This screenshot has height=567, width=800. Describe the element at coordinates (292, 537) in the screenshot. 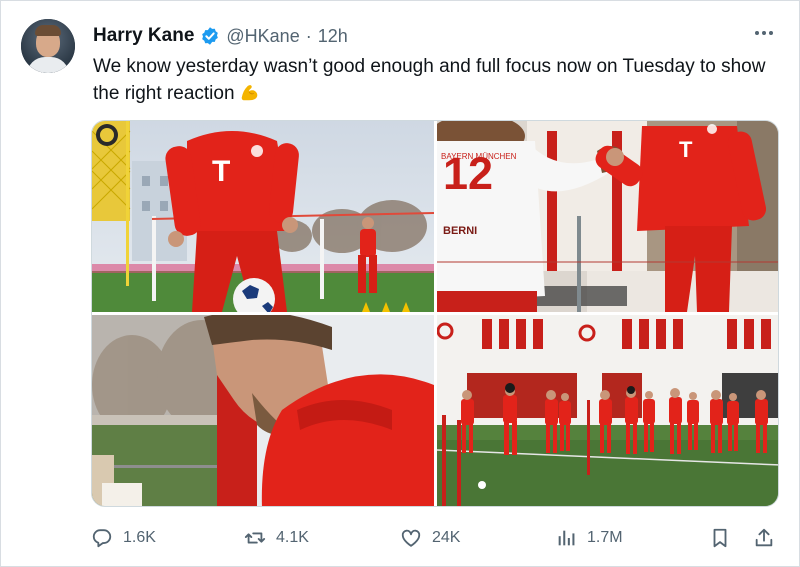

I see `retweet-count: 4.1K` at that location.